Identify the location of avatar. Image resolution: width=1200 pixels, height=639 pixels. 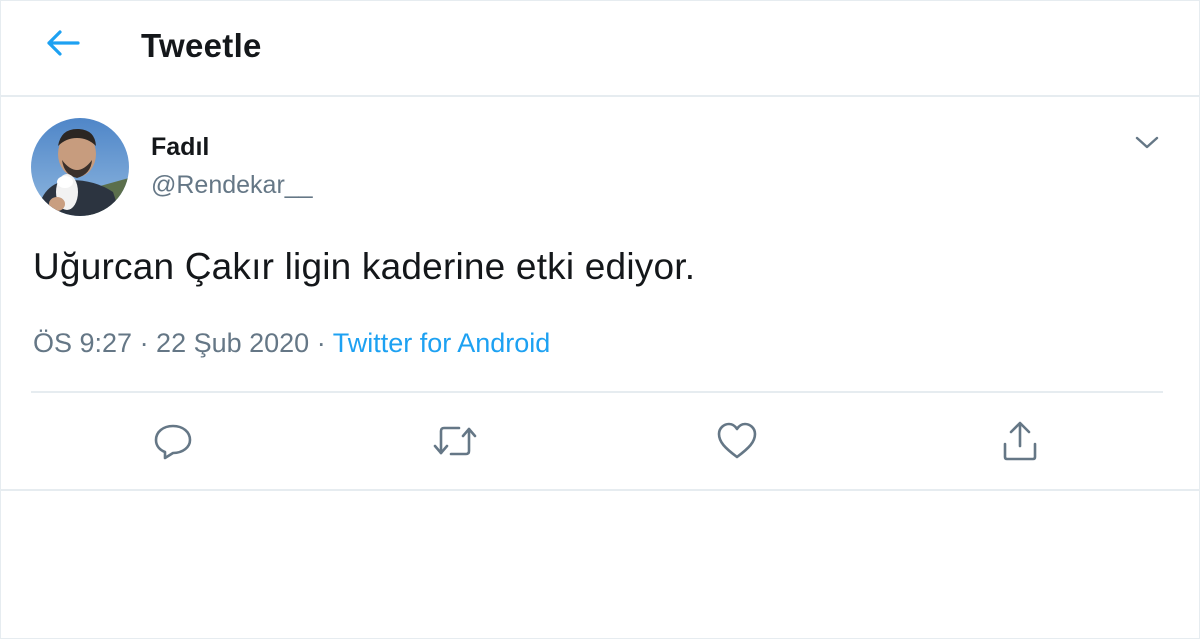
(80, 167).